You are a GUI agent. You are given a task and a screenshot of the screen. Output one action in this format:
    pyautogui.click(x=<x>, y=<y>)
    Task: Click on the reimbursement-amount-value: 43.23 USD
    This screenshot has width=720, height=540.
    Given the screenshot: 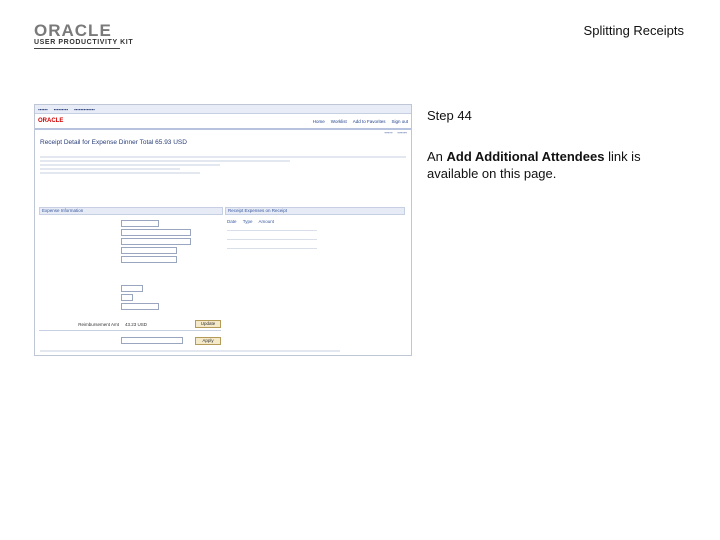 What is the action you would take?
    pyautogui.click(x=136, y=324)
    